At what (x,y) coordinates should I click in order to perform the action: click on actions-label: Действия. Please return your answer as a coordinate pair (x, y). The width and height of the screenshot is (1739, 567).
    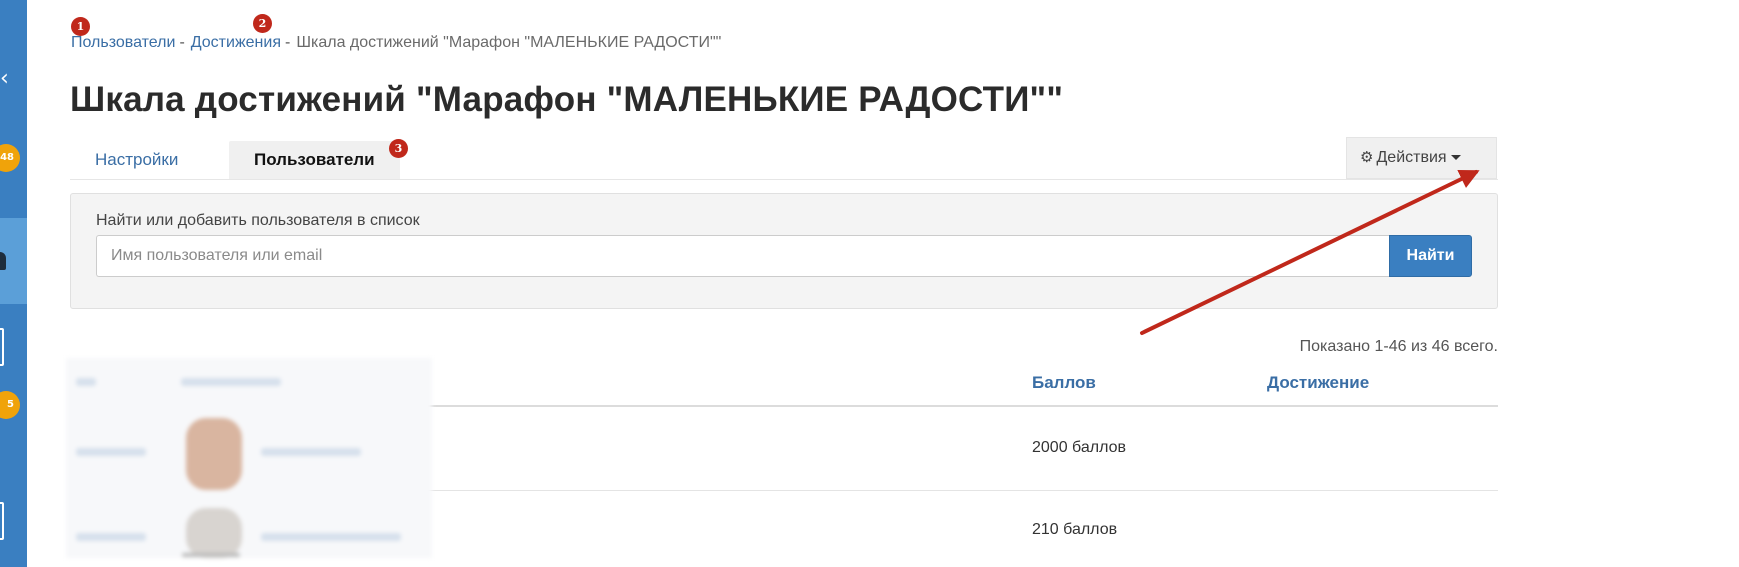
    Looking at the image, I should click on (1411, 157).